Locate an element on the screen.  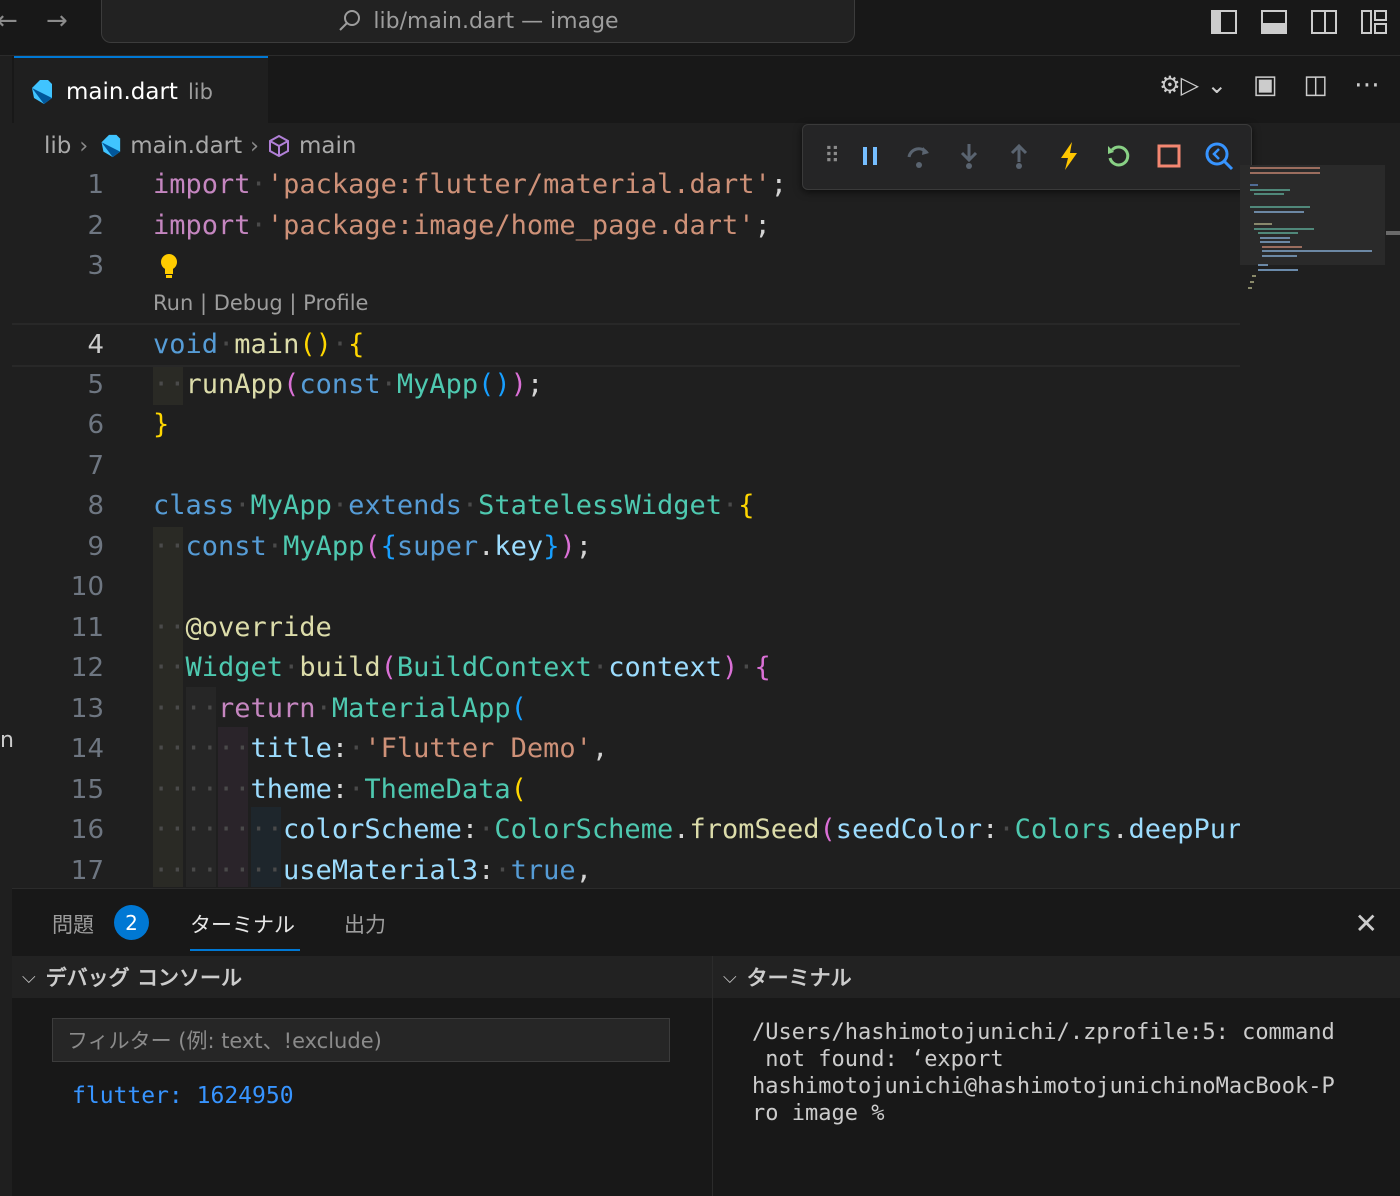
code-token: useMaterial3 is located at coordinates (381, 870).